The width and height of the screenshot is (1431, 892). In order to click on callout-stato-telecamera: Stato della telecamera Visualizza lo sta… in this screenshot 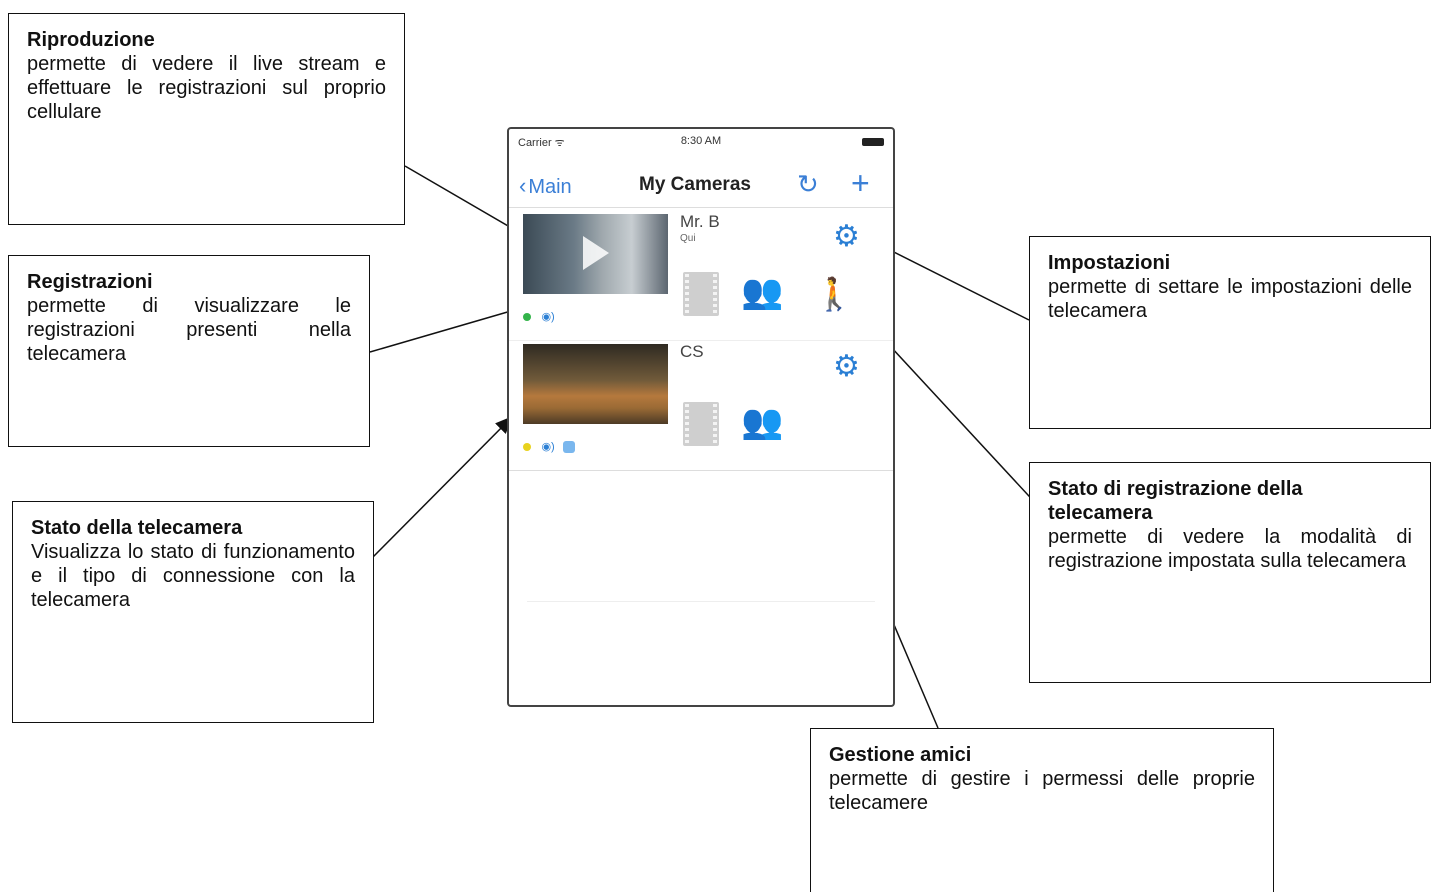, I will do `click(193, 612)`.